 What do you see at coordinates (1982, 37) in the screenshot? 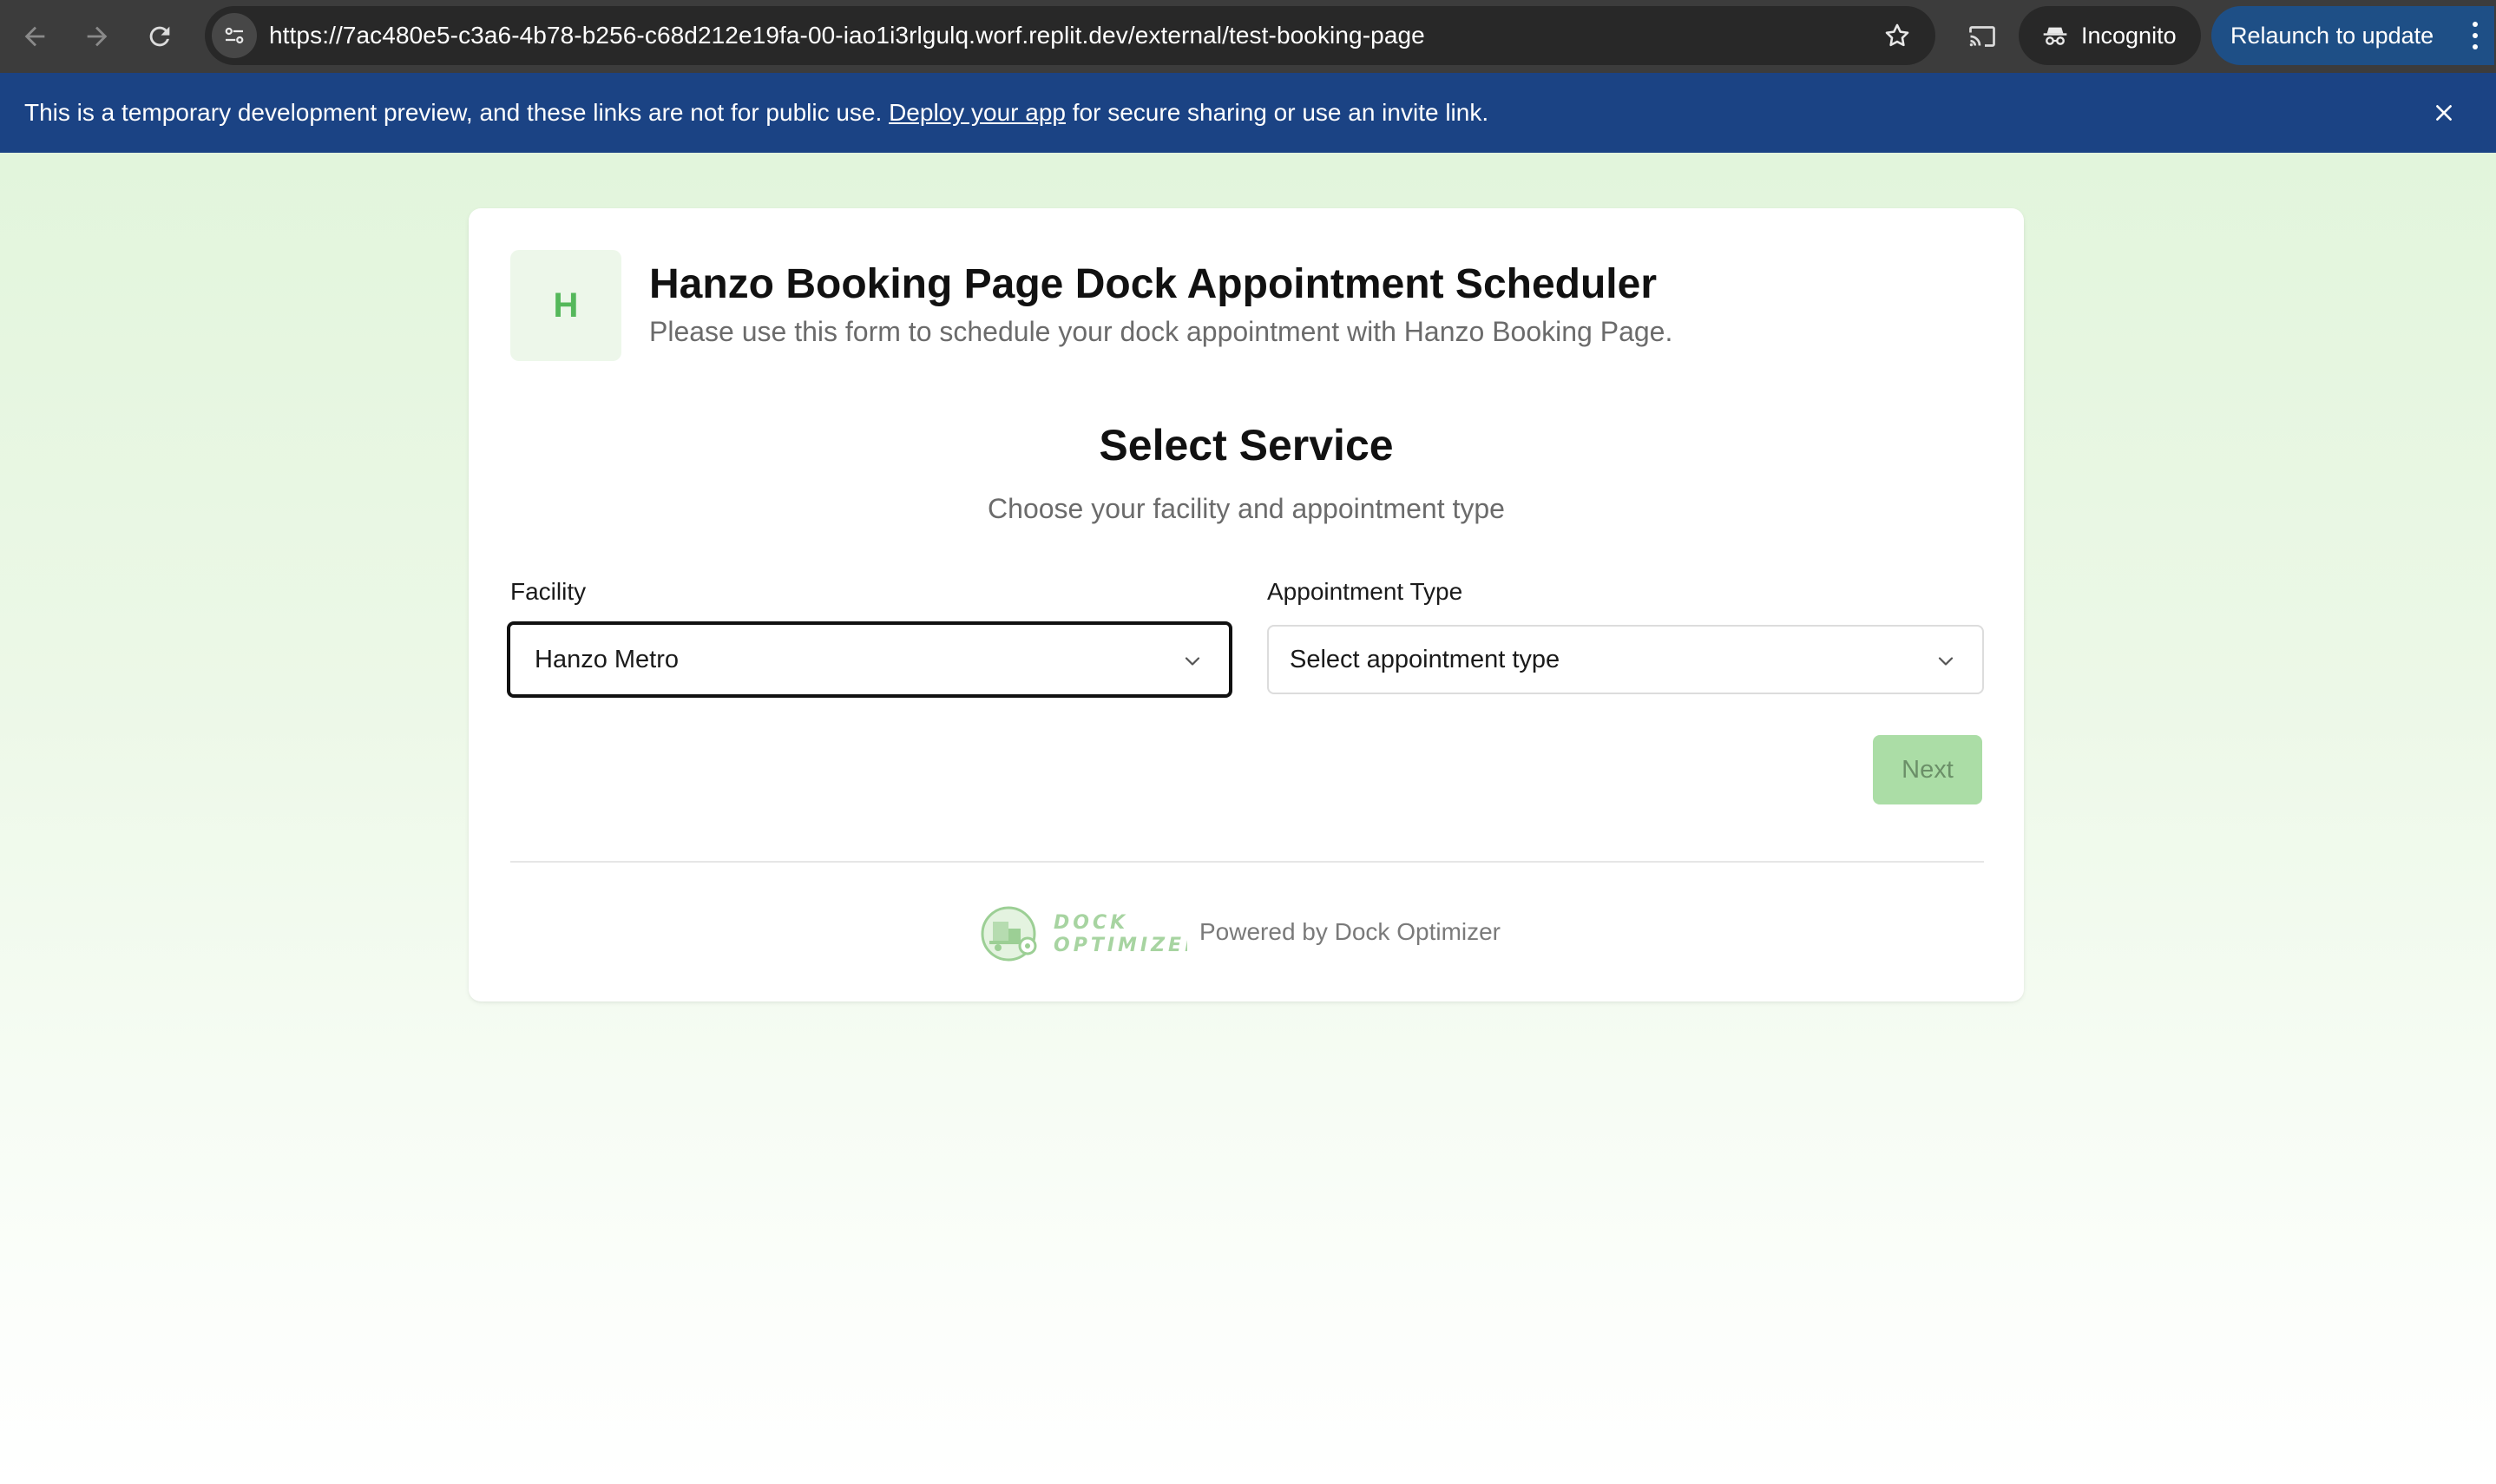
I see `cast-icon` at bounding box center [1982, 37].